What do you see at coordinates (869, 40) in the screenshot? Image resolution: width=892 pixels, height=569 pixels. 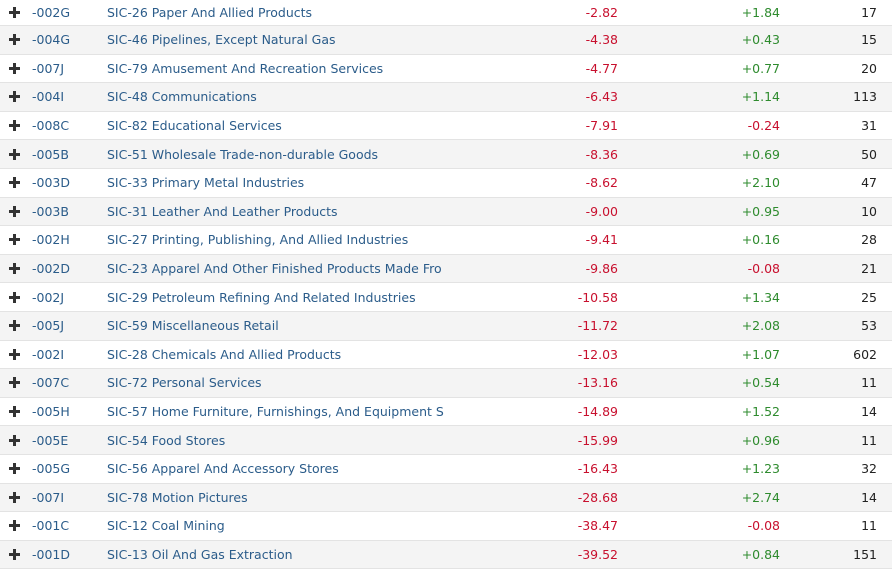 I see `company-count: 15` at bounding box center [869, 40].